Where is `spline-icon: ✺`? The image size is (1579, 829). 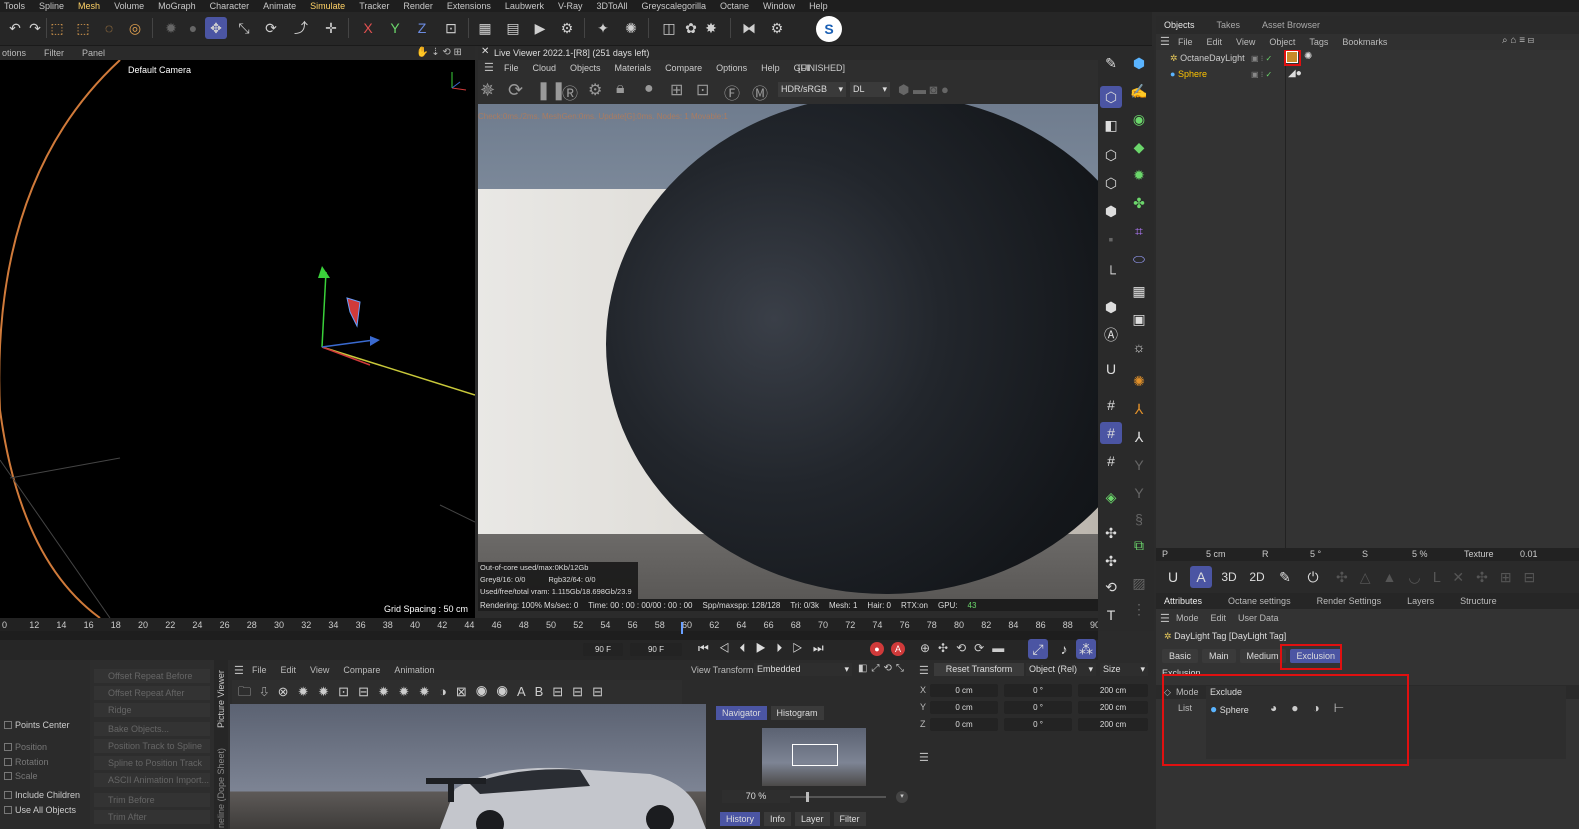 spline-icon: ✺ is located at coordinates (631, 28).